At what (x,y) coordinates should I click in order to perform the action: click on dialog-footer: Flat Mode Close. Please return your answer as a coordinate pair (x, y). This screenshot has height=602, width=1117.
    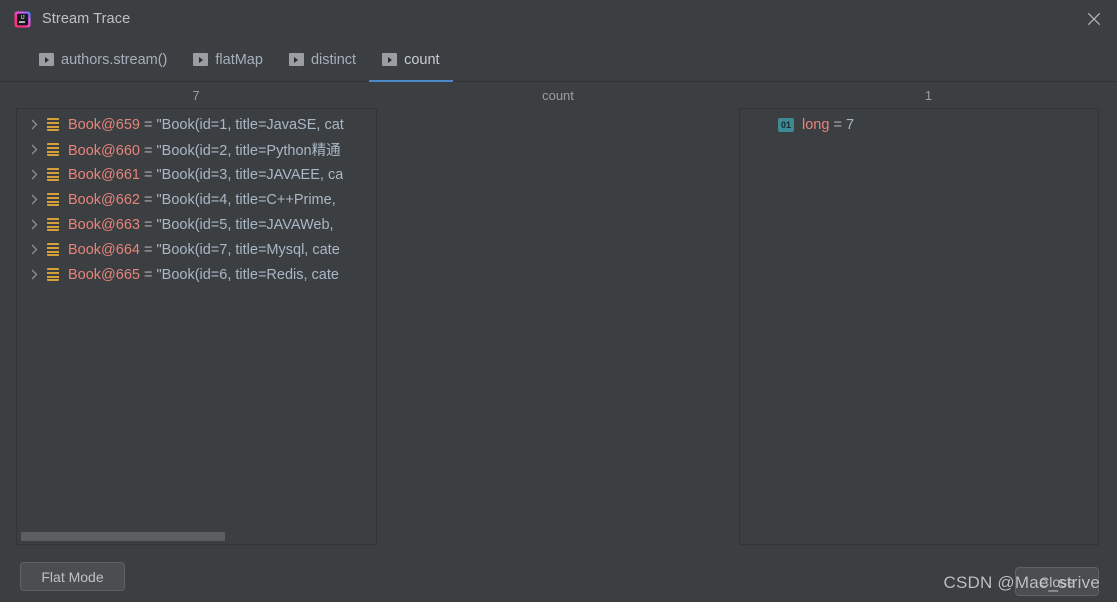
    Looking at the image, I should click on (558, 580).